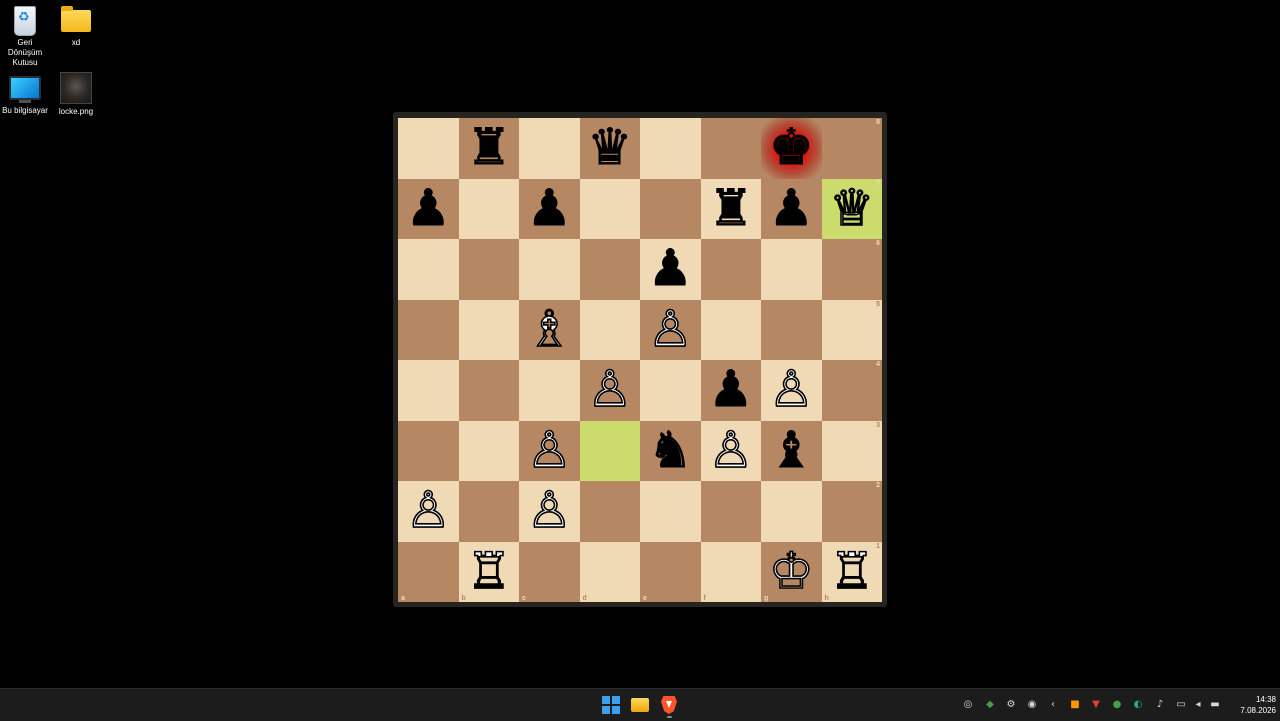 The image size is (1280, 721). I want to click on square-b1: ♖ b, so click(488, 571).